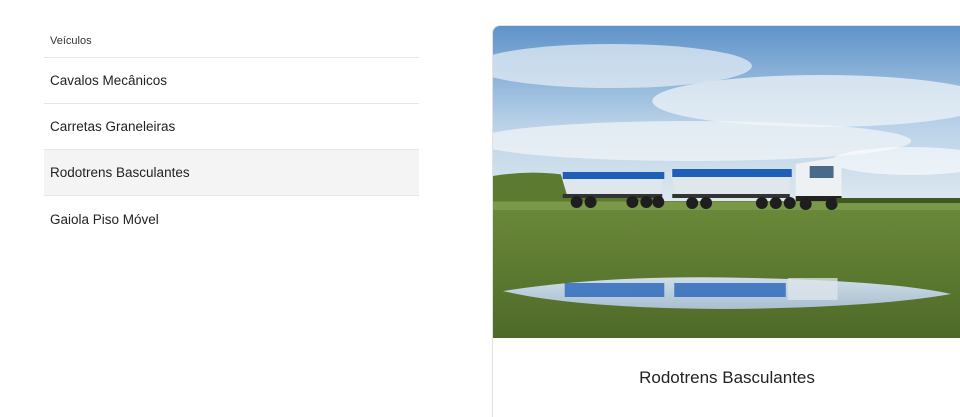  I want to click on card-title: Rodotrens Basculantes, so click(727, 377).